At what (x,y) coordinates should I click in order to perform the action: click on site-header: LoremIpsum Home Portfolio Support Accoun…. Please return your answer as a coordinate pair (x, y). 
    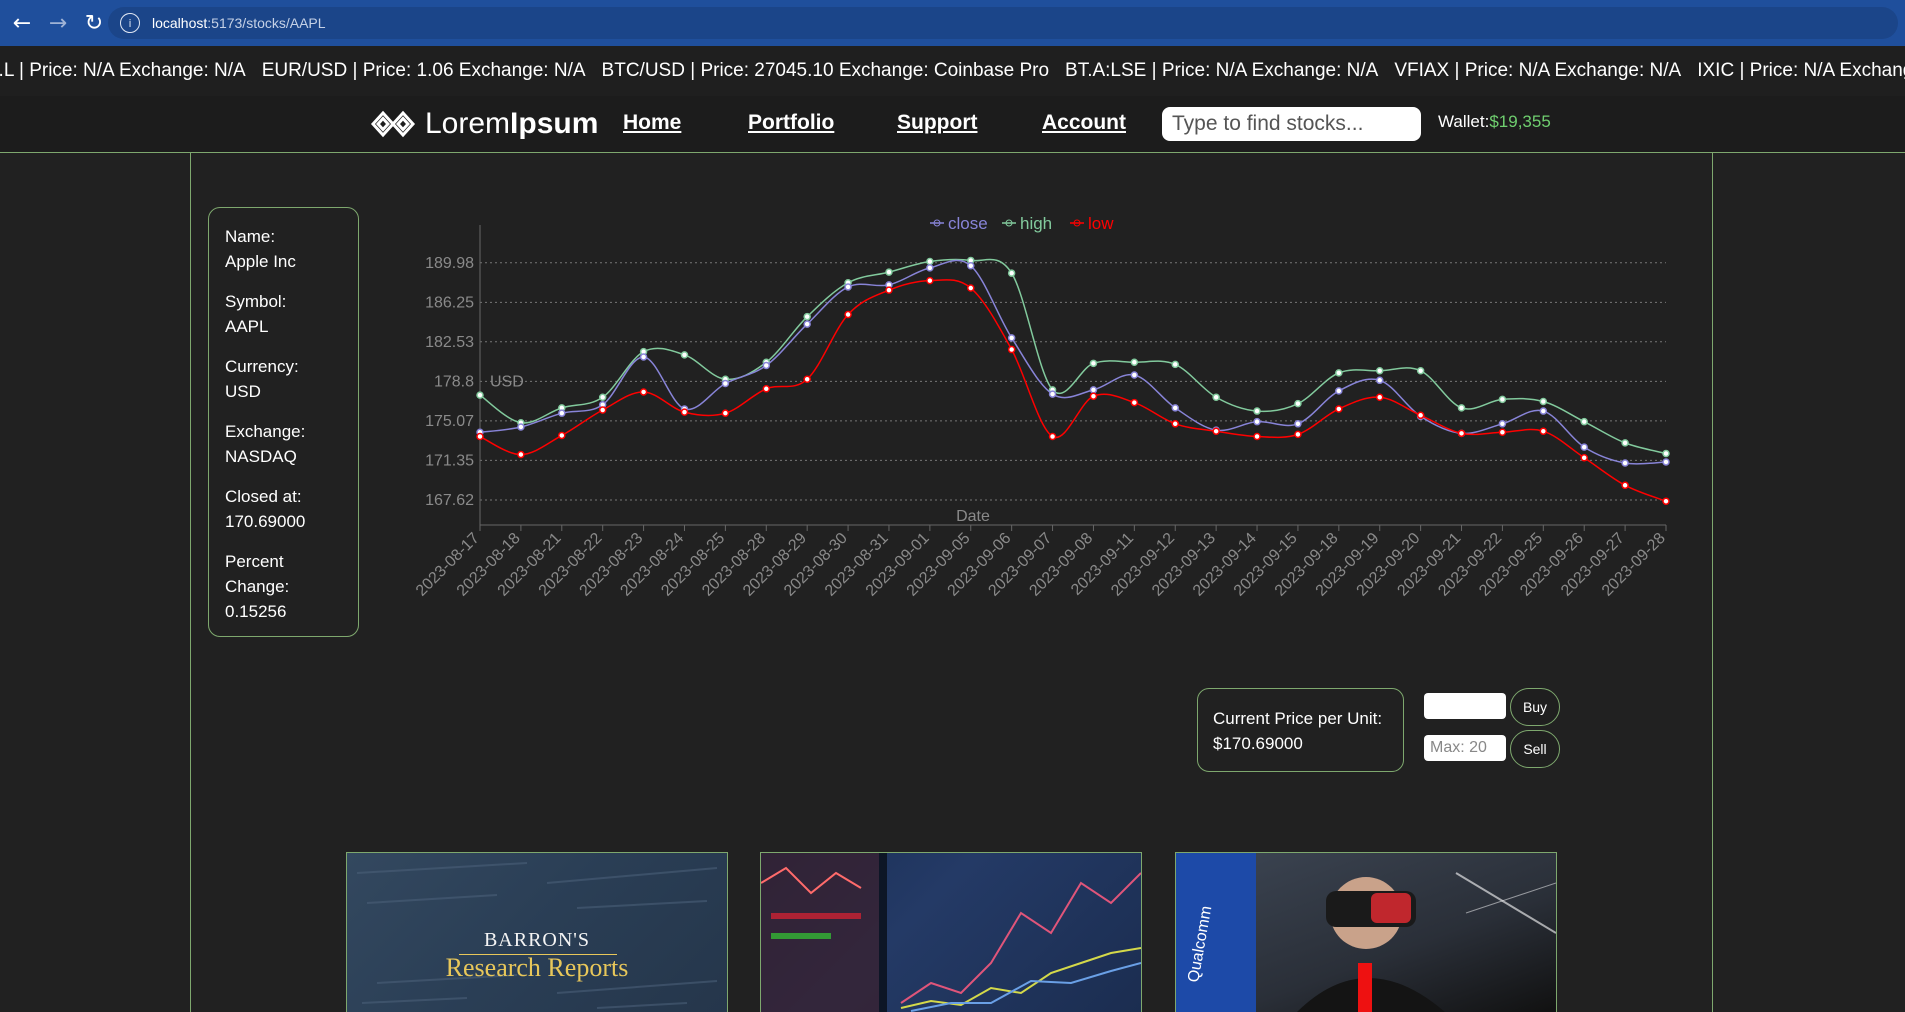
    Looking at the image, I should click on (952, 124).